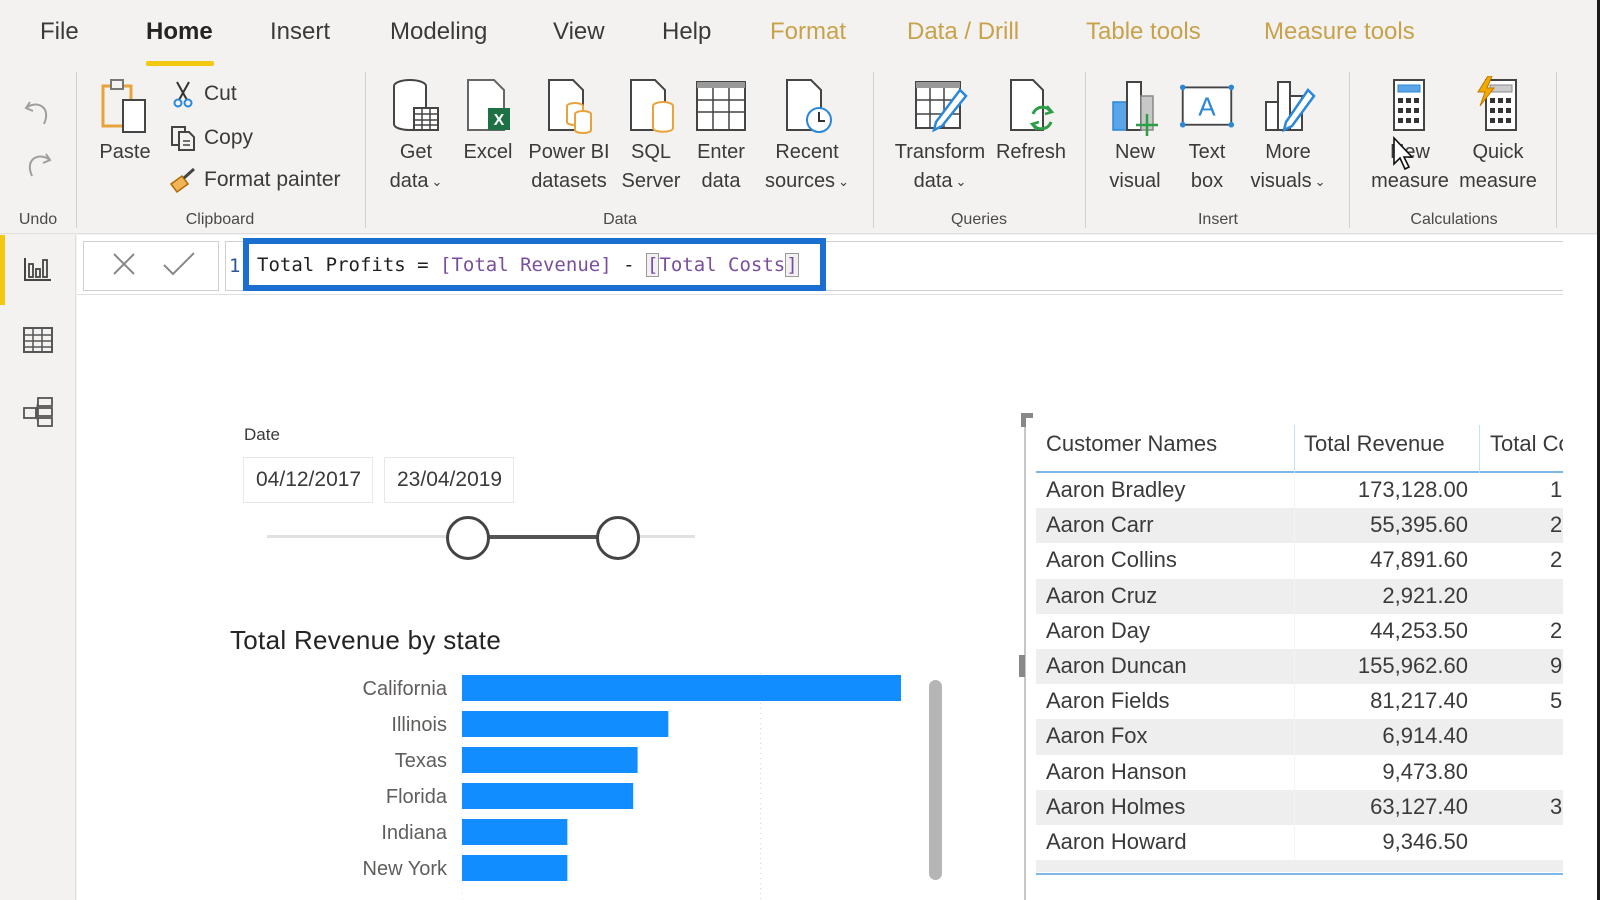 This screenshot has width=1600, height=900. I want to click on cell-customer-name: Aaron Collins, so click(1111, 560).